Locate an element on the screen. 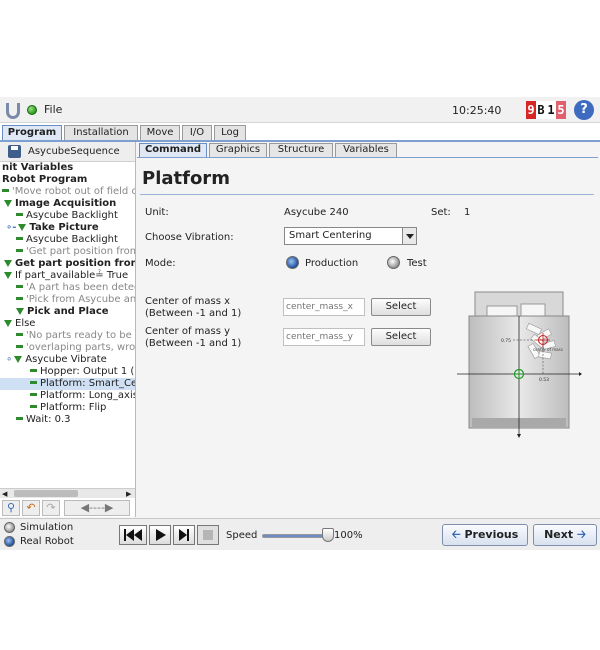 This screenshot has height=650, width=600. select-y-button: Select is located at coordinates (401, 337).